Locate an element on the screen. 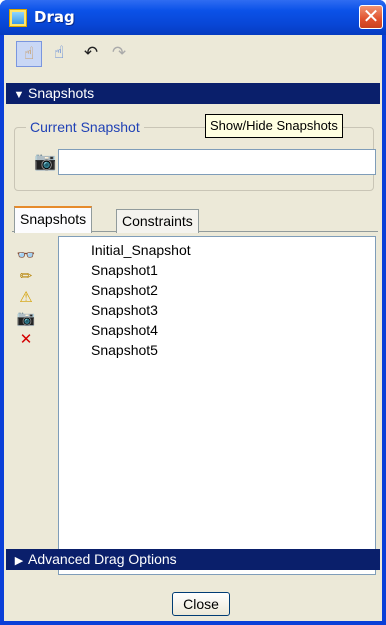  redo-button: ↷ is located at coordinates (119, 54).